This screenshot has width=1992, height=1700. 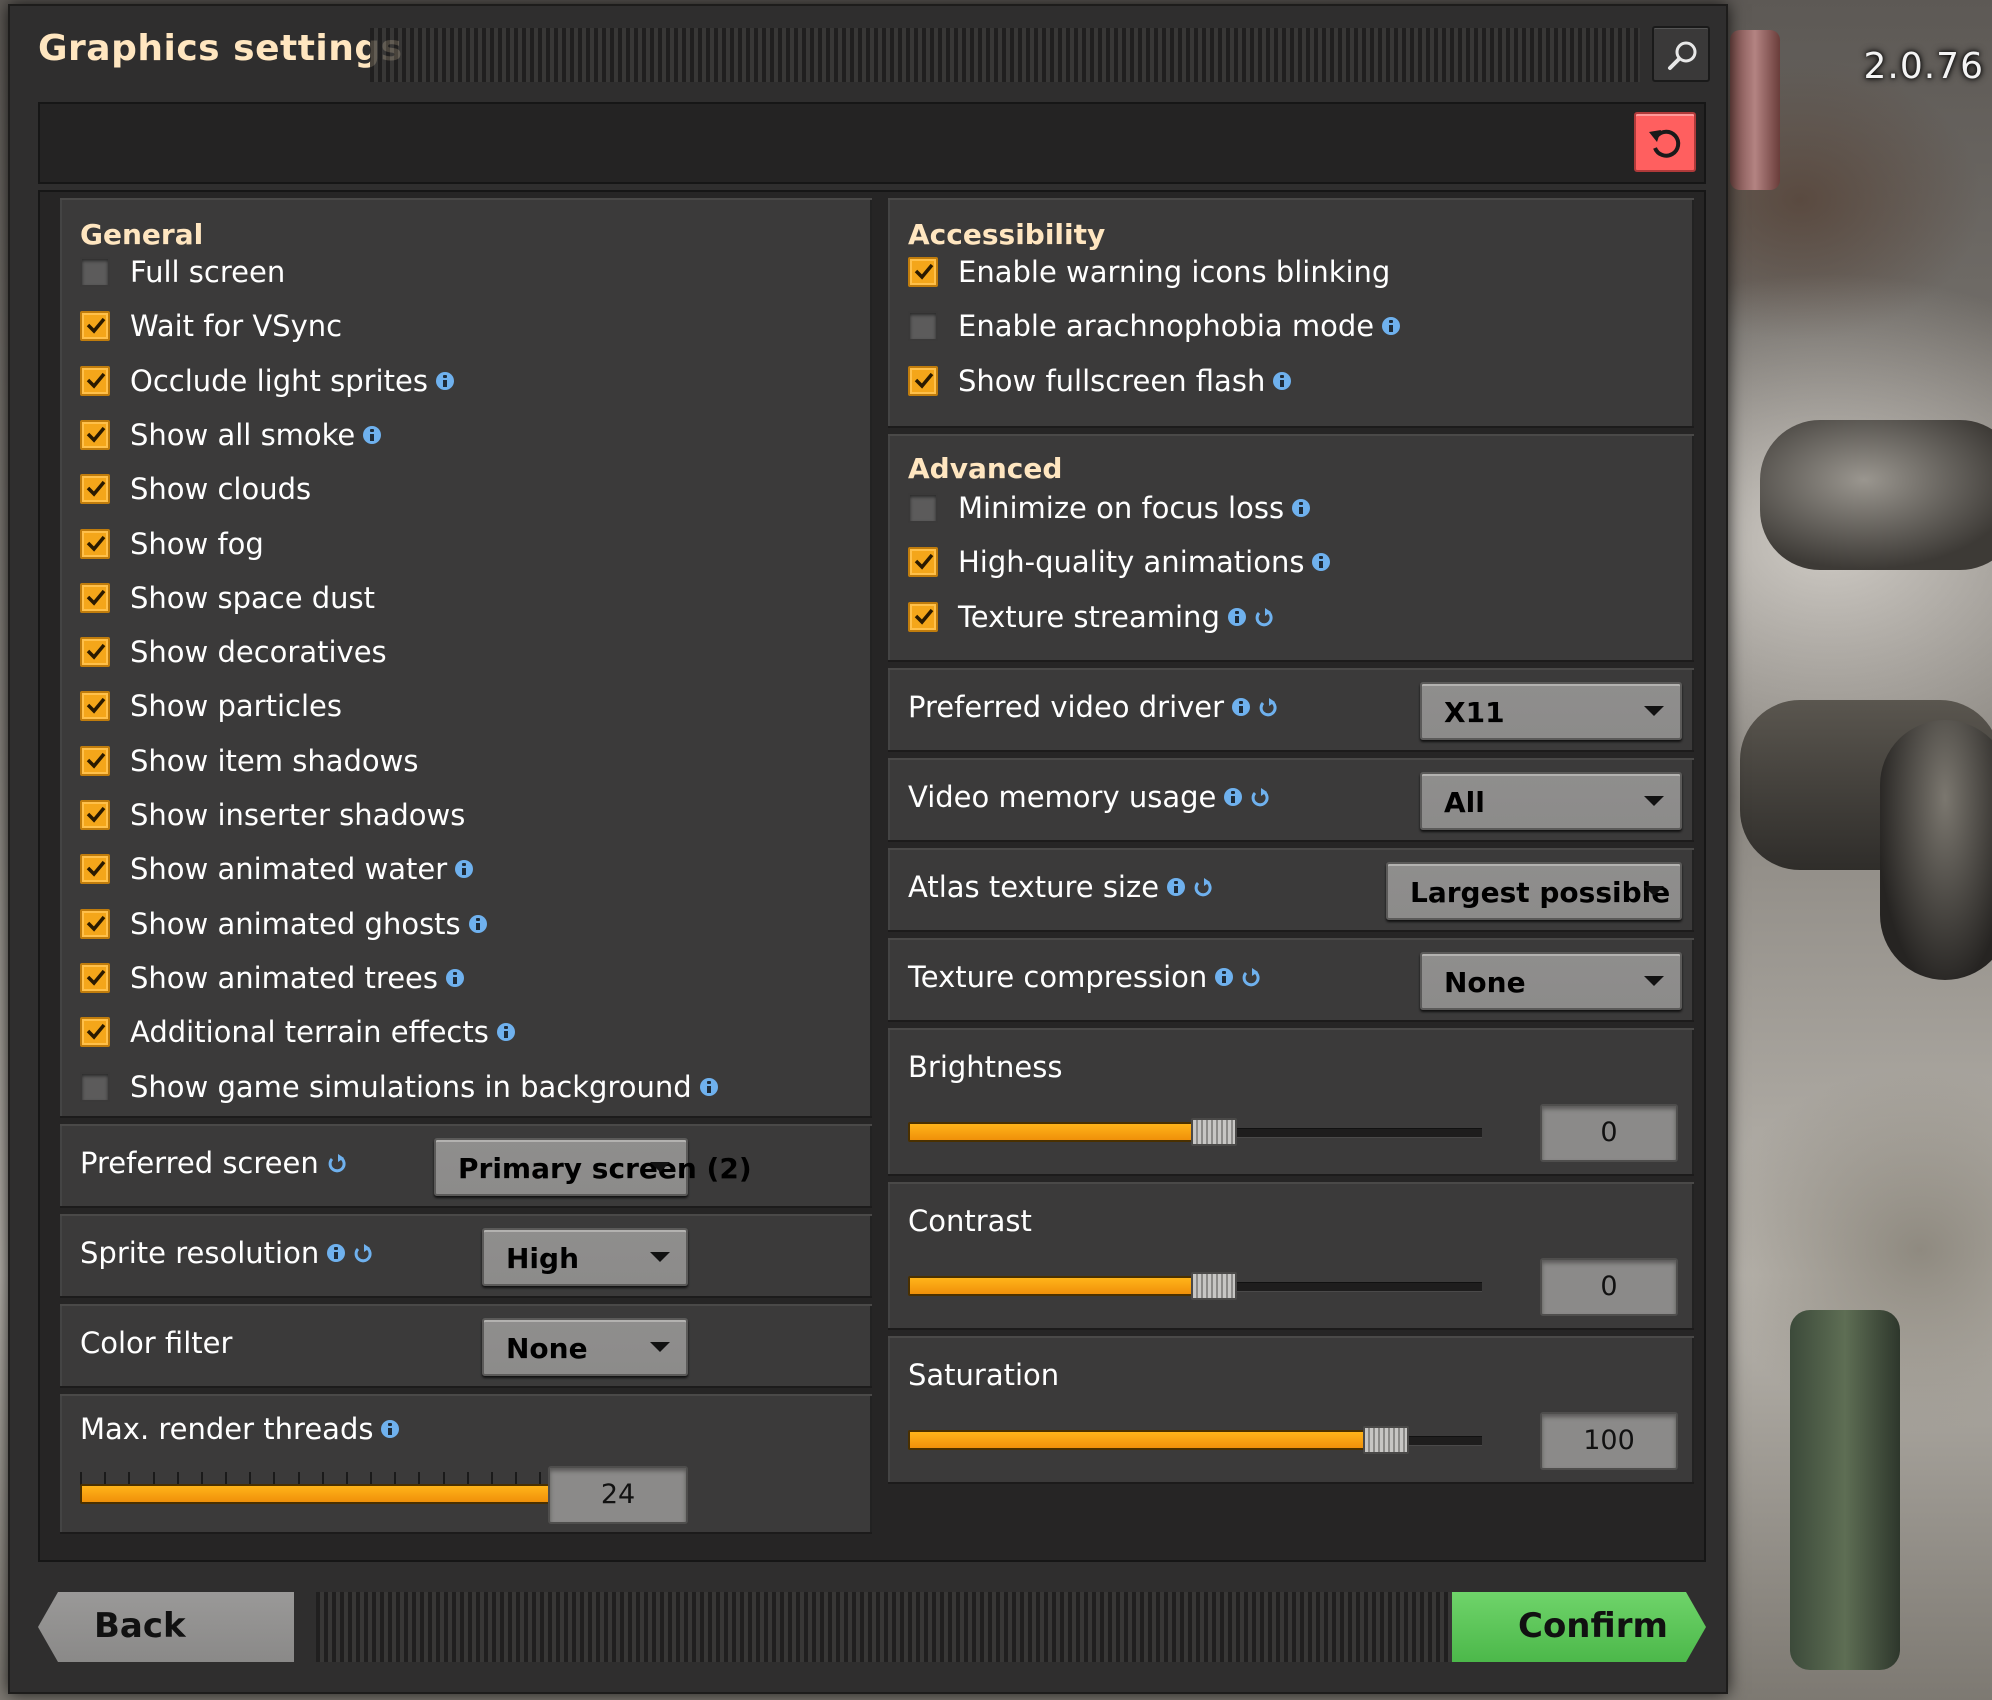 What do you see at coordinates (211, 326) in the screenshot?
I see `checkbox-row: Wait for VSync` at bounding box center [211, 326].